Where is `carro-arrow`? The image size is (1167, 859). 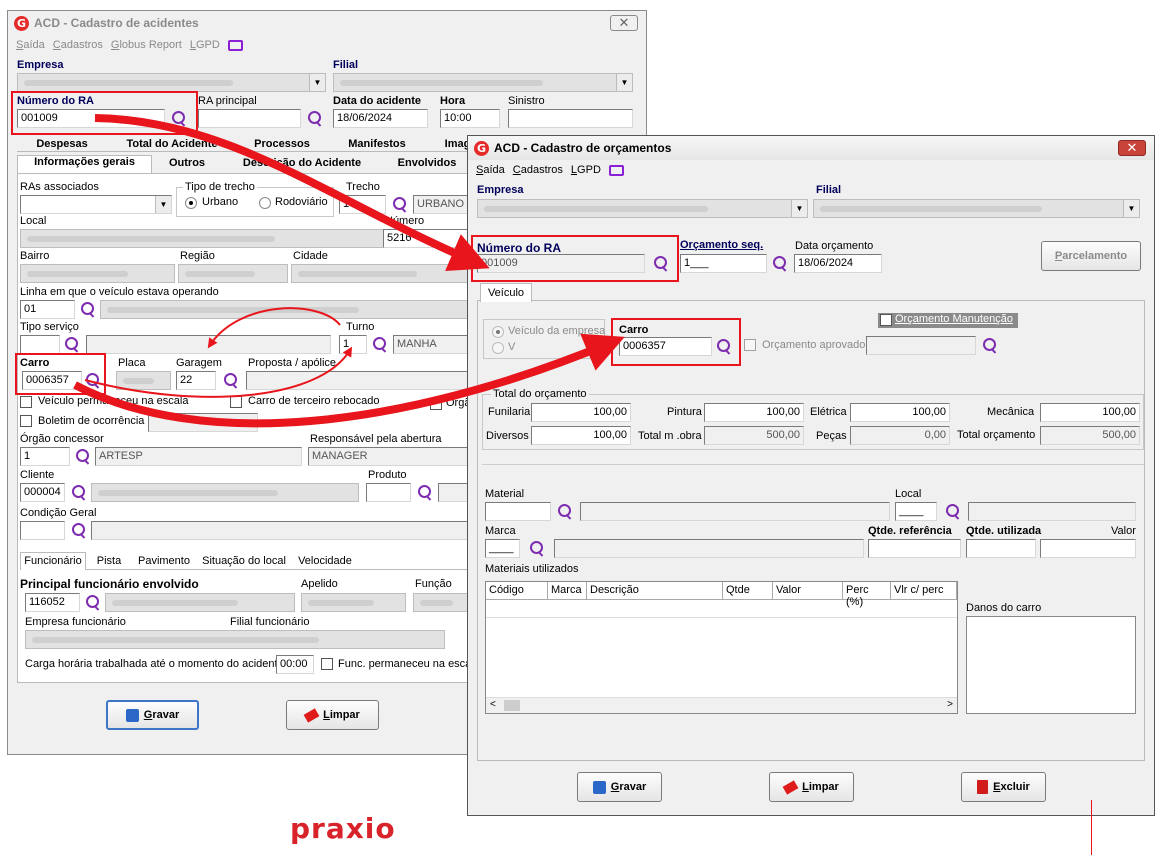 carro-arrow is located at coordinates (349, 380).